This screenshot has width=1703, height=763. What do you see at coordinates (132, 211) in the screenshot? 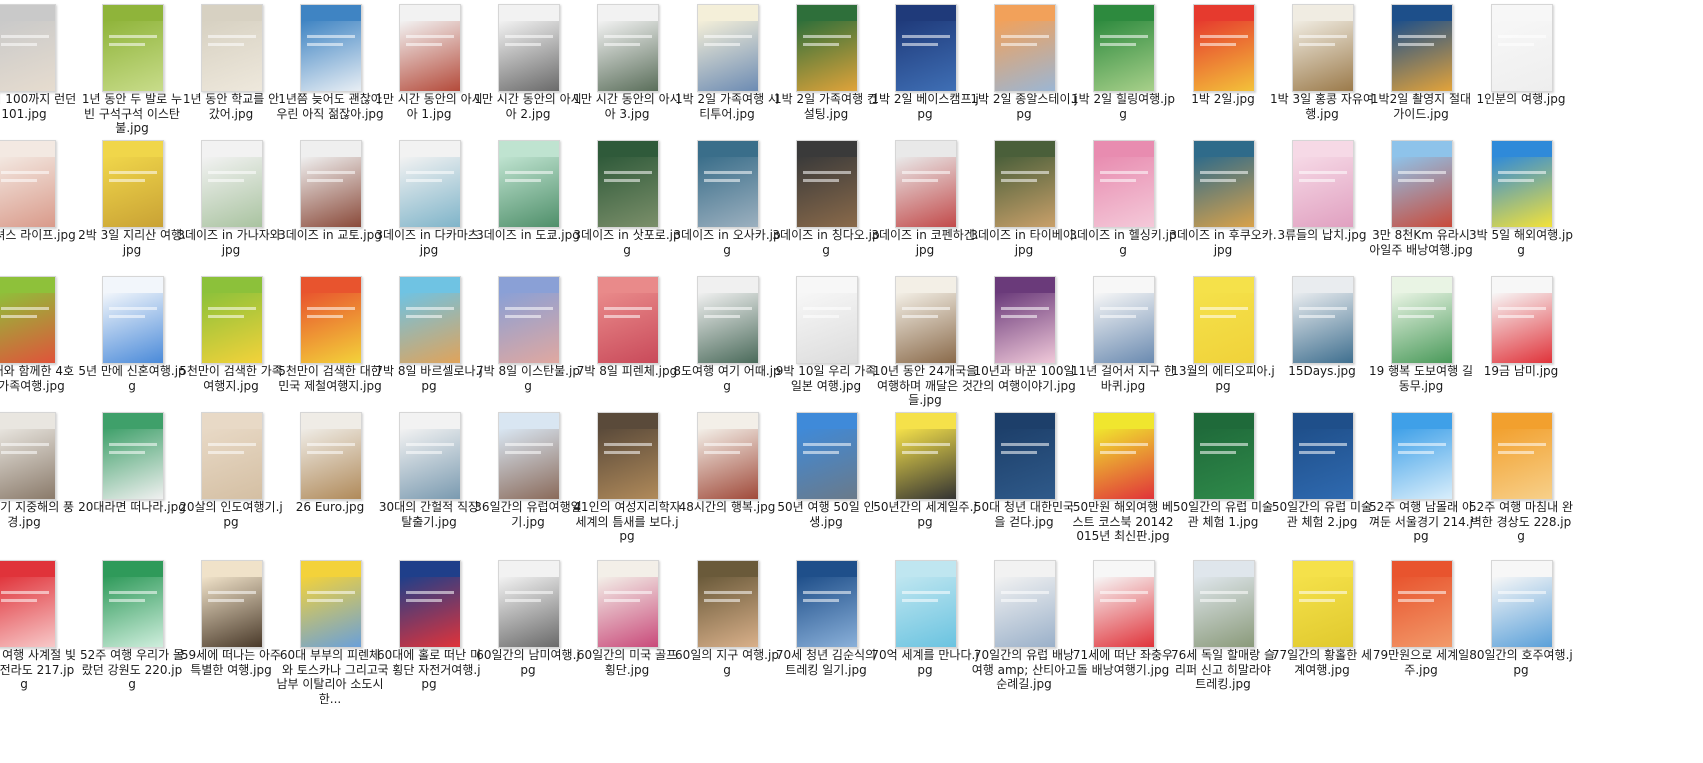
I see `file-item: 2박 3일 지리산 여행.jpg` at bounding box center [132, 211].